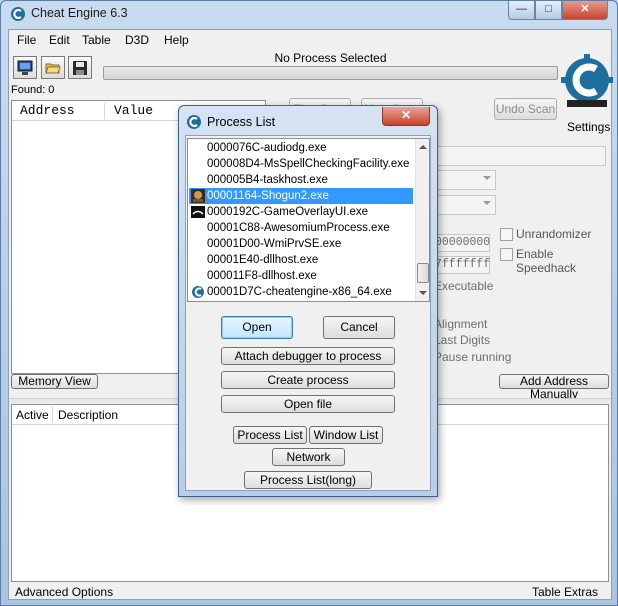 The height and width of the screenshot is (606, 618). Describe the element at coordinates (310, 40) in the screenshot. I see `menu-bar: File Edit Table D3D Help` at that location.